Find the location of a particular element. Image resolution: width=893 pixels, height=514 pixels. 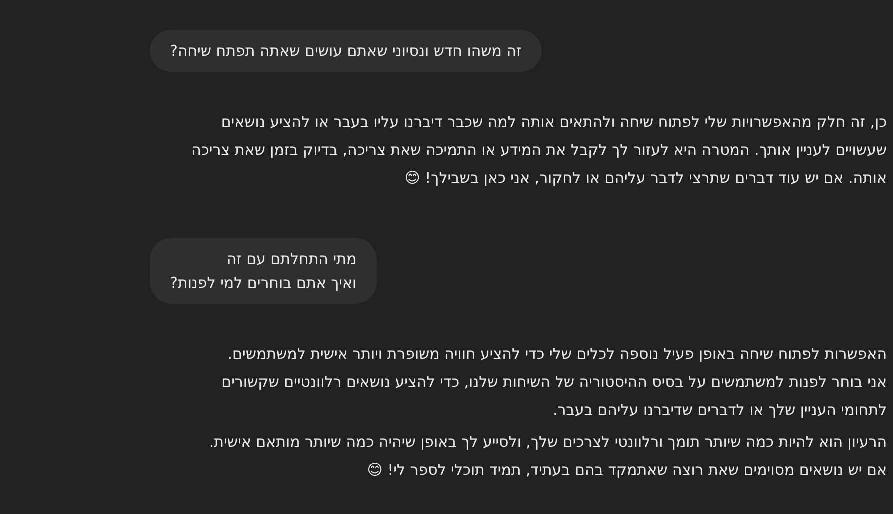

response-text: אני בוחר לפנות למשתמשים על בסיס ההיסטוריה של השיחות שלנו, כדי להציע נושאים רלוונטיים שקשורים לתחומי העניין שלך או לדברים שדיברנו עליהם בעבר. is located at coordinates (553, 396).